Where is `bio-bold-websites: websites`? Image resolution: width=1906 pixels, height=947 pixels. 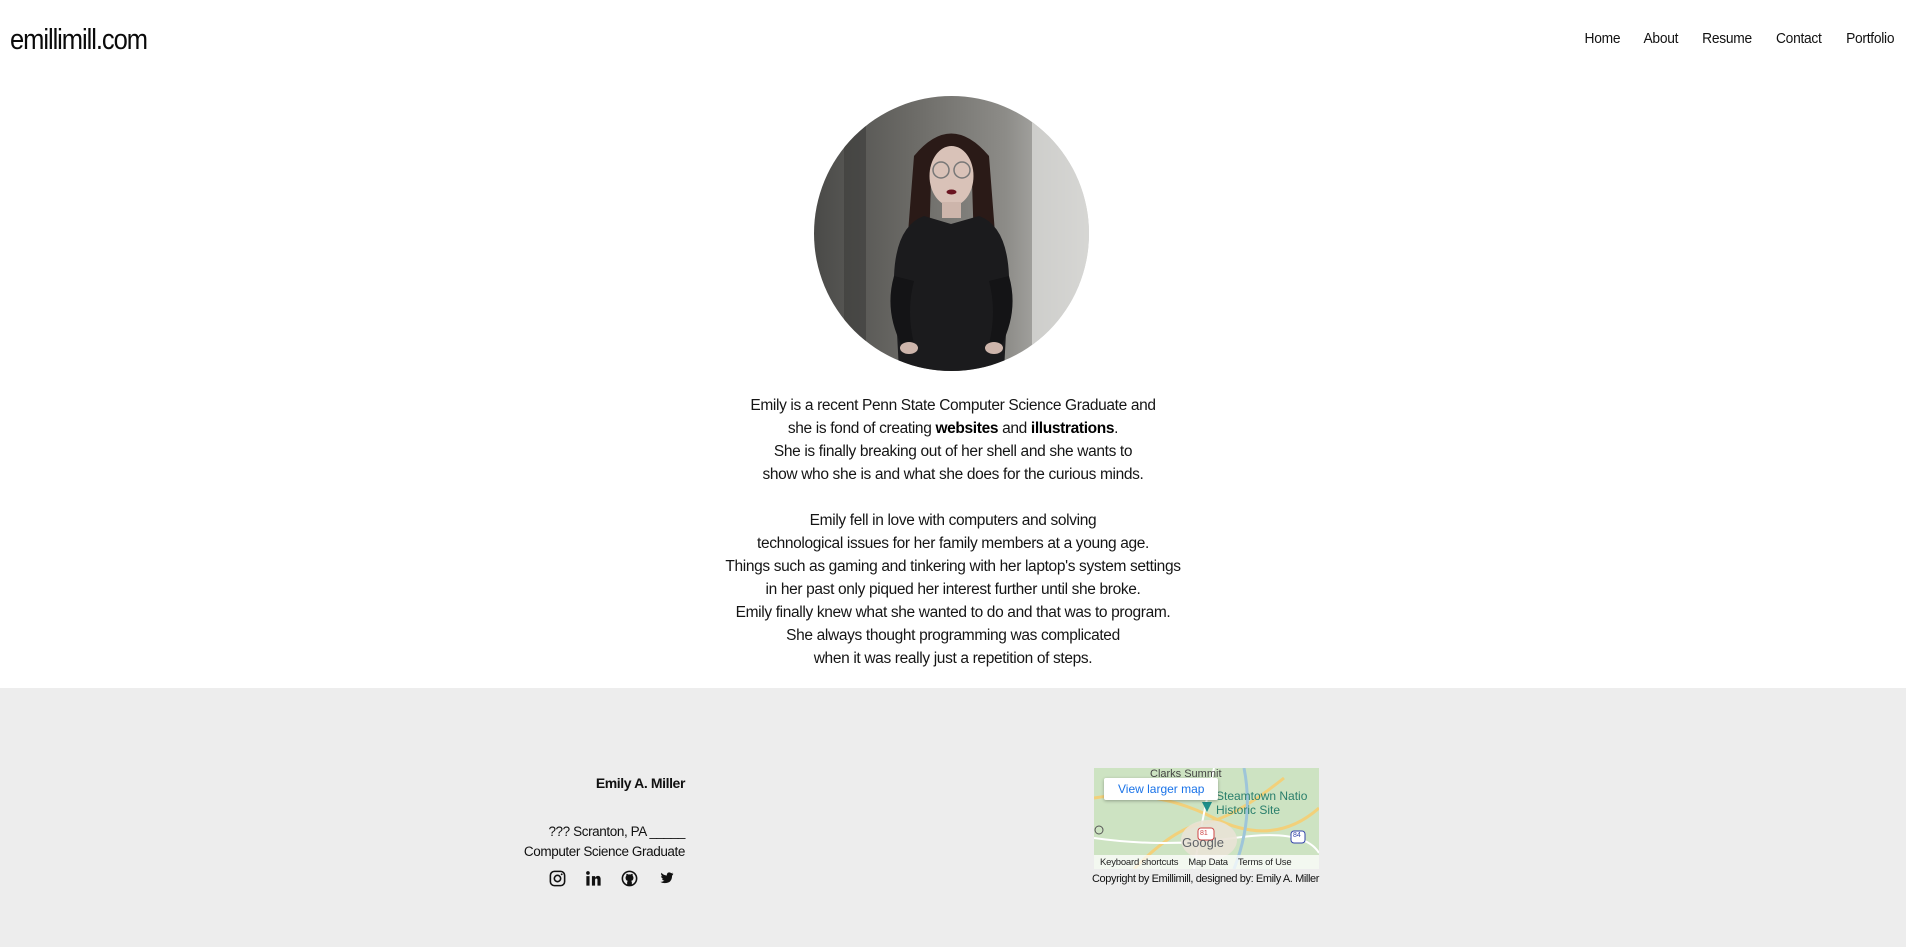 bio-bold-websites: websites is located at coordinates (967, 428).